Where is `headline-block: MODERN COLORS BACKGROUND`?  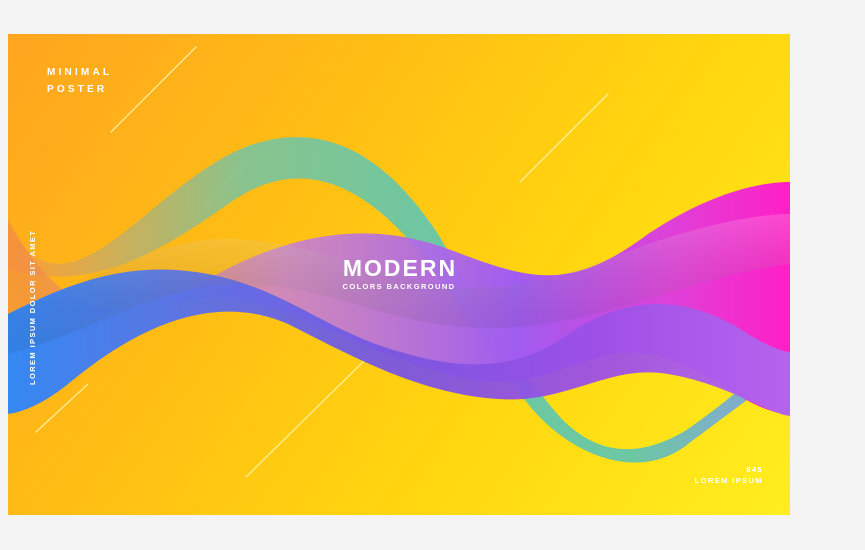 headline-block: MODERN COLORS BACKGROUND is located at coordinates (399, 273).